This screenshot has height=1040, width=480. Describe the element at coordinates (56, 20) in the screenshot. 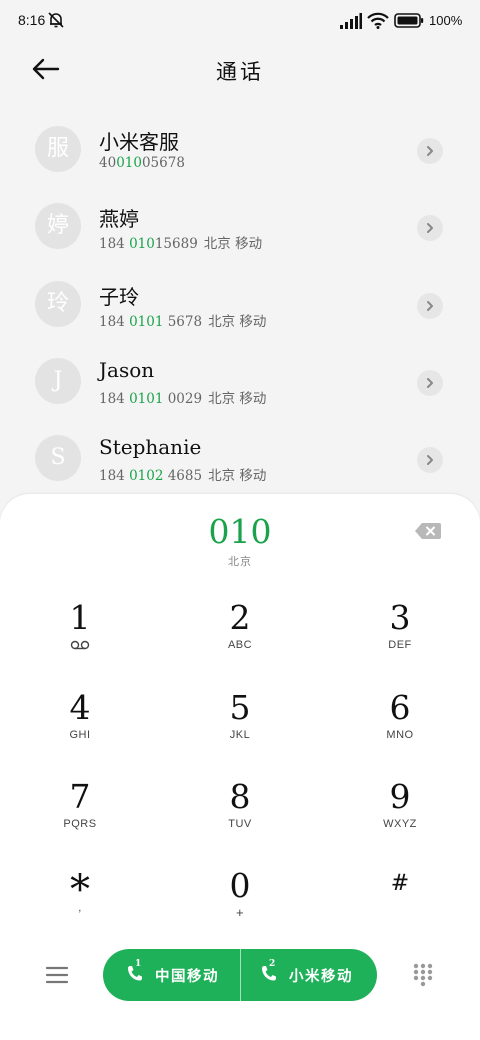

I see `bell-off-icon` at that location.